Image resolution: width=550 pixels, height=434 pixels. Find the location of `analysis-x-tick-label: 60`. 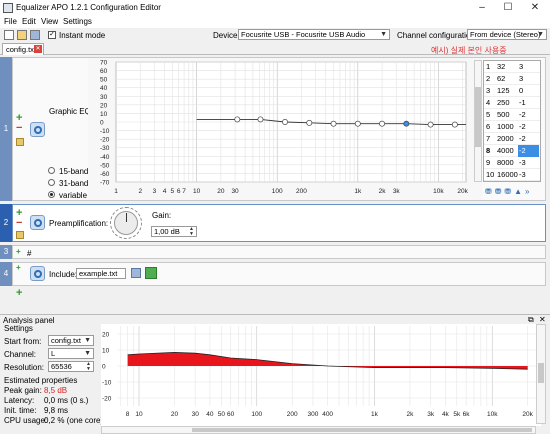

analysis-x-tick-label: 60 is located at coordinates (231, 414).